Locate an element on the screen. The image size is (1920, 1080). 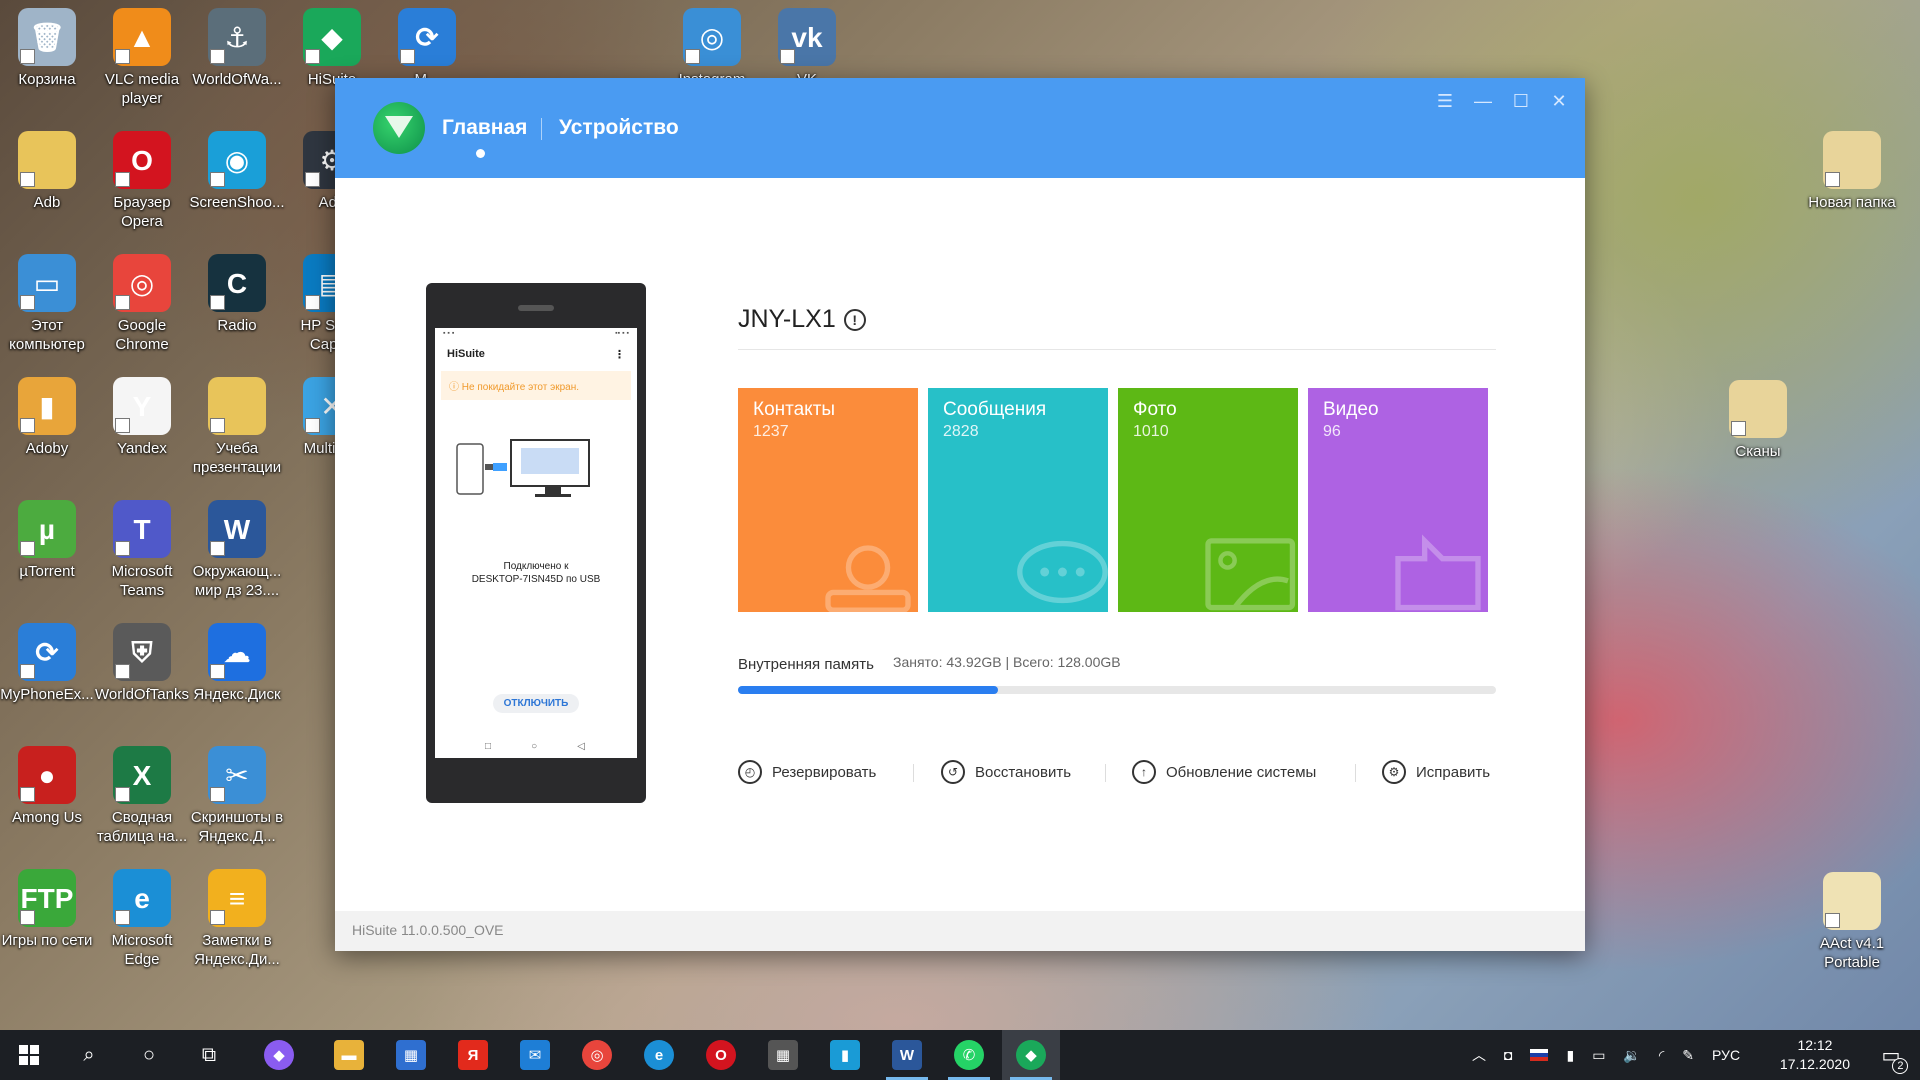
taskbar-store: ▦ is located at coordinates (411, 1055).